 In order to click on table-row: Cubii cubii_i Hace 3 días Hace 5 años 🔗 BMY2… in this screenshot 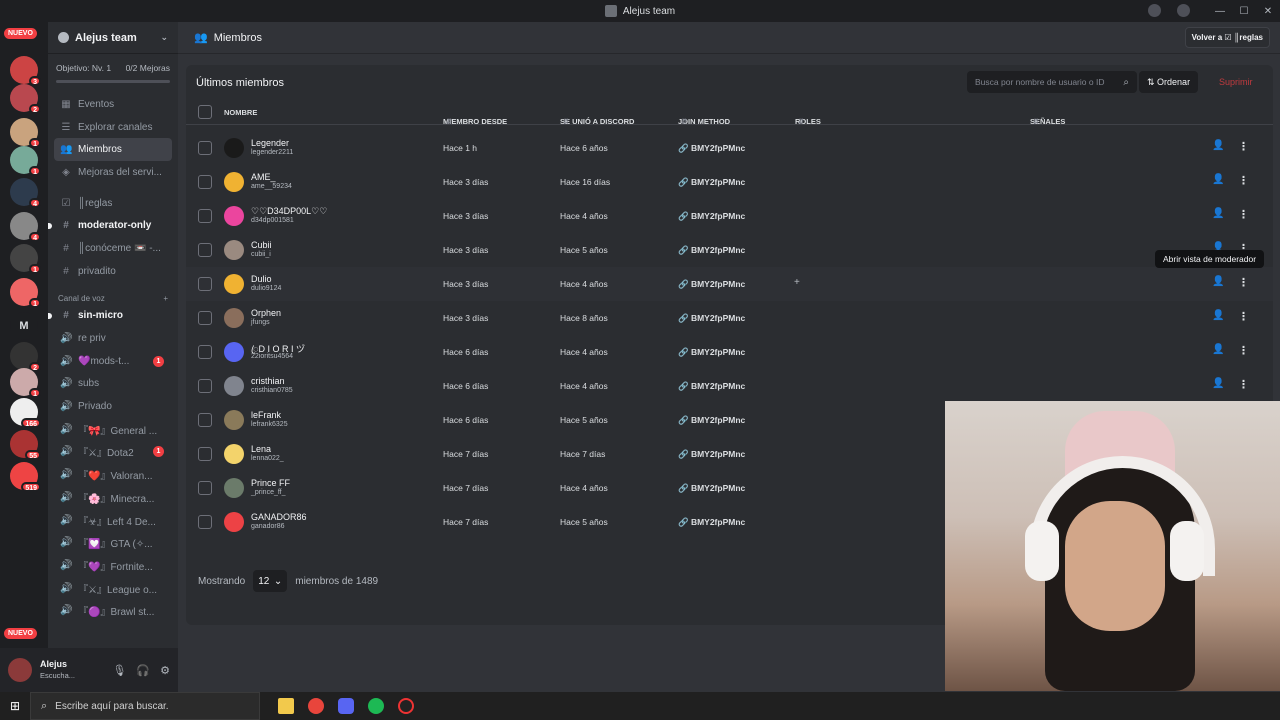, I will do `click(729, 250)`.